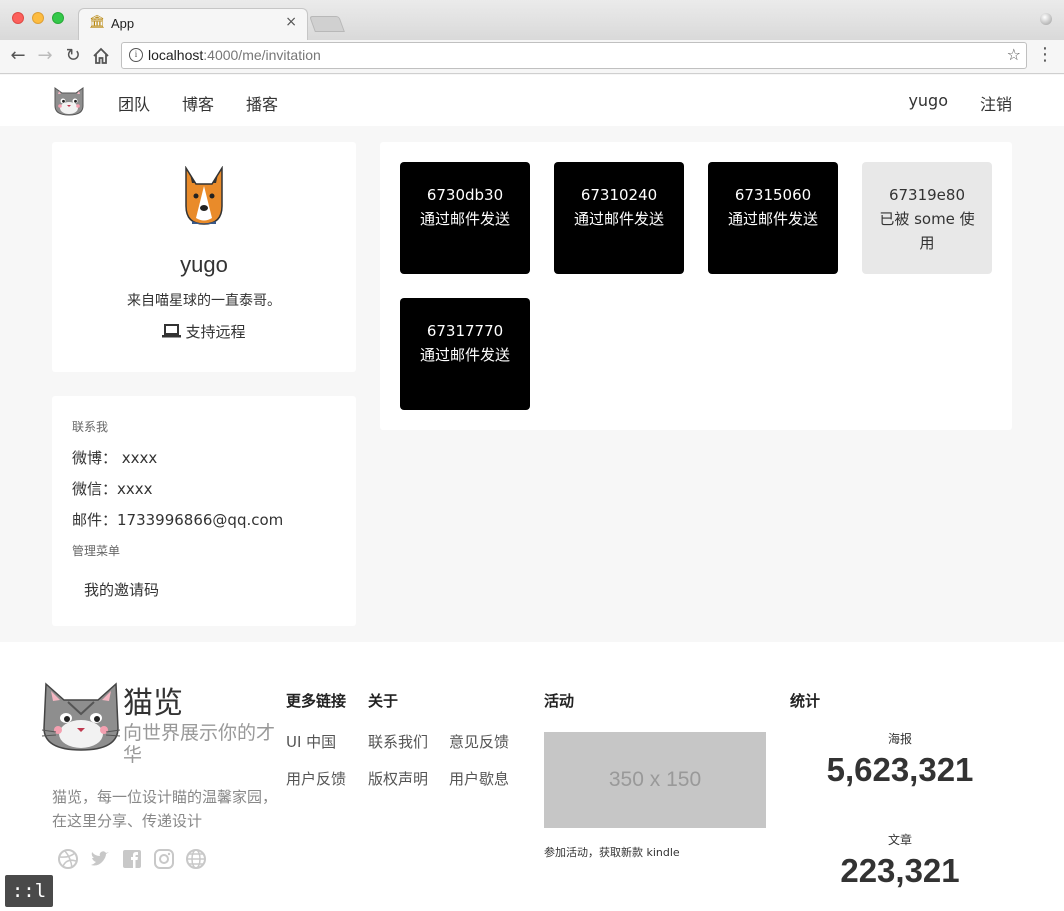 This screenshot has width=1064, height=911. I want to click on browser-titlebar: 🏛 App ×, so click(532, 20).